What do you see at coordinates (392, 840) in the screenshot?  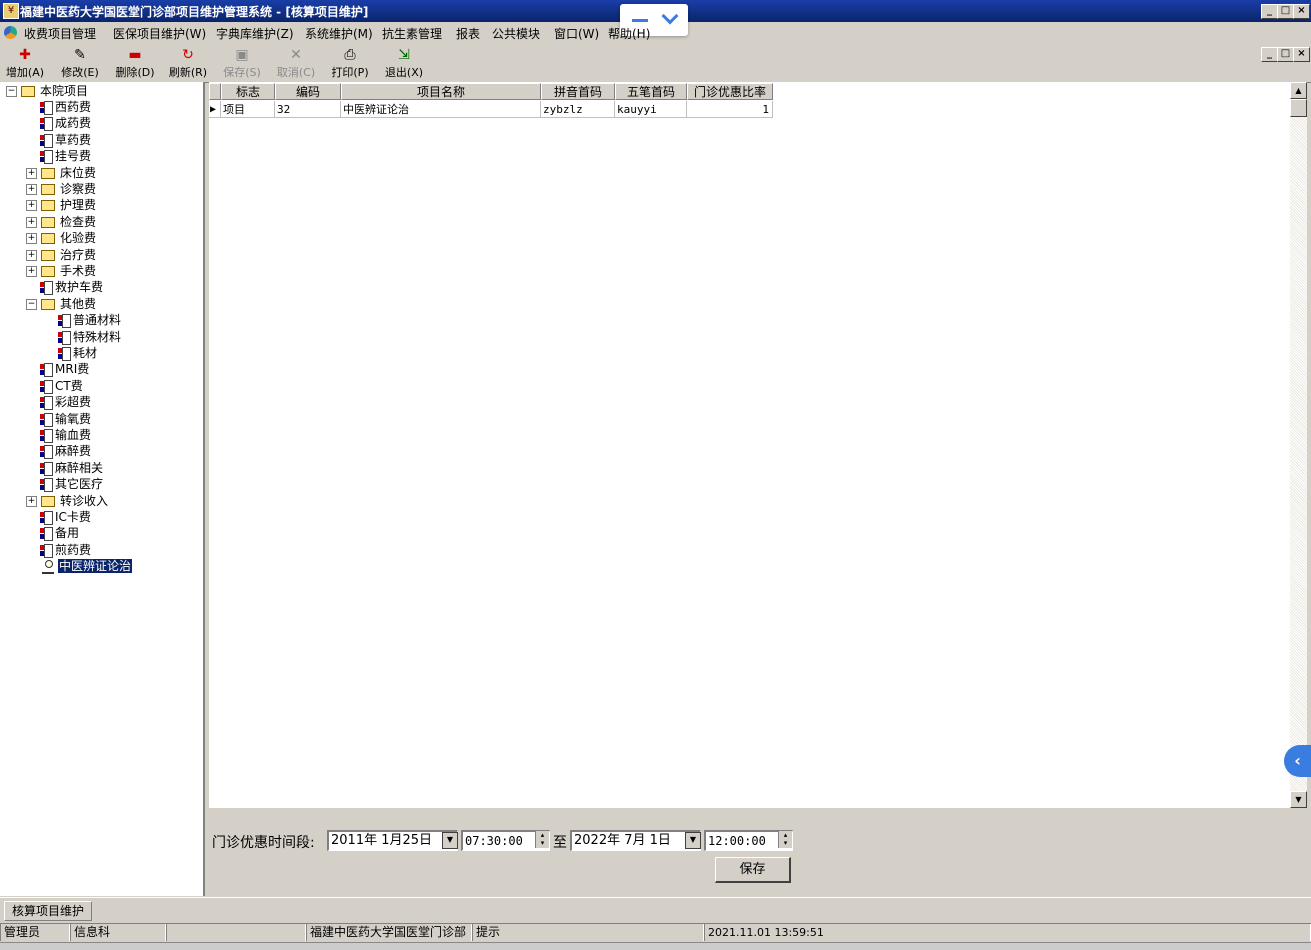 I see `start-date-picker: 2011年 1月25日` at bounding box center [392, 840].